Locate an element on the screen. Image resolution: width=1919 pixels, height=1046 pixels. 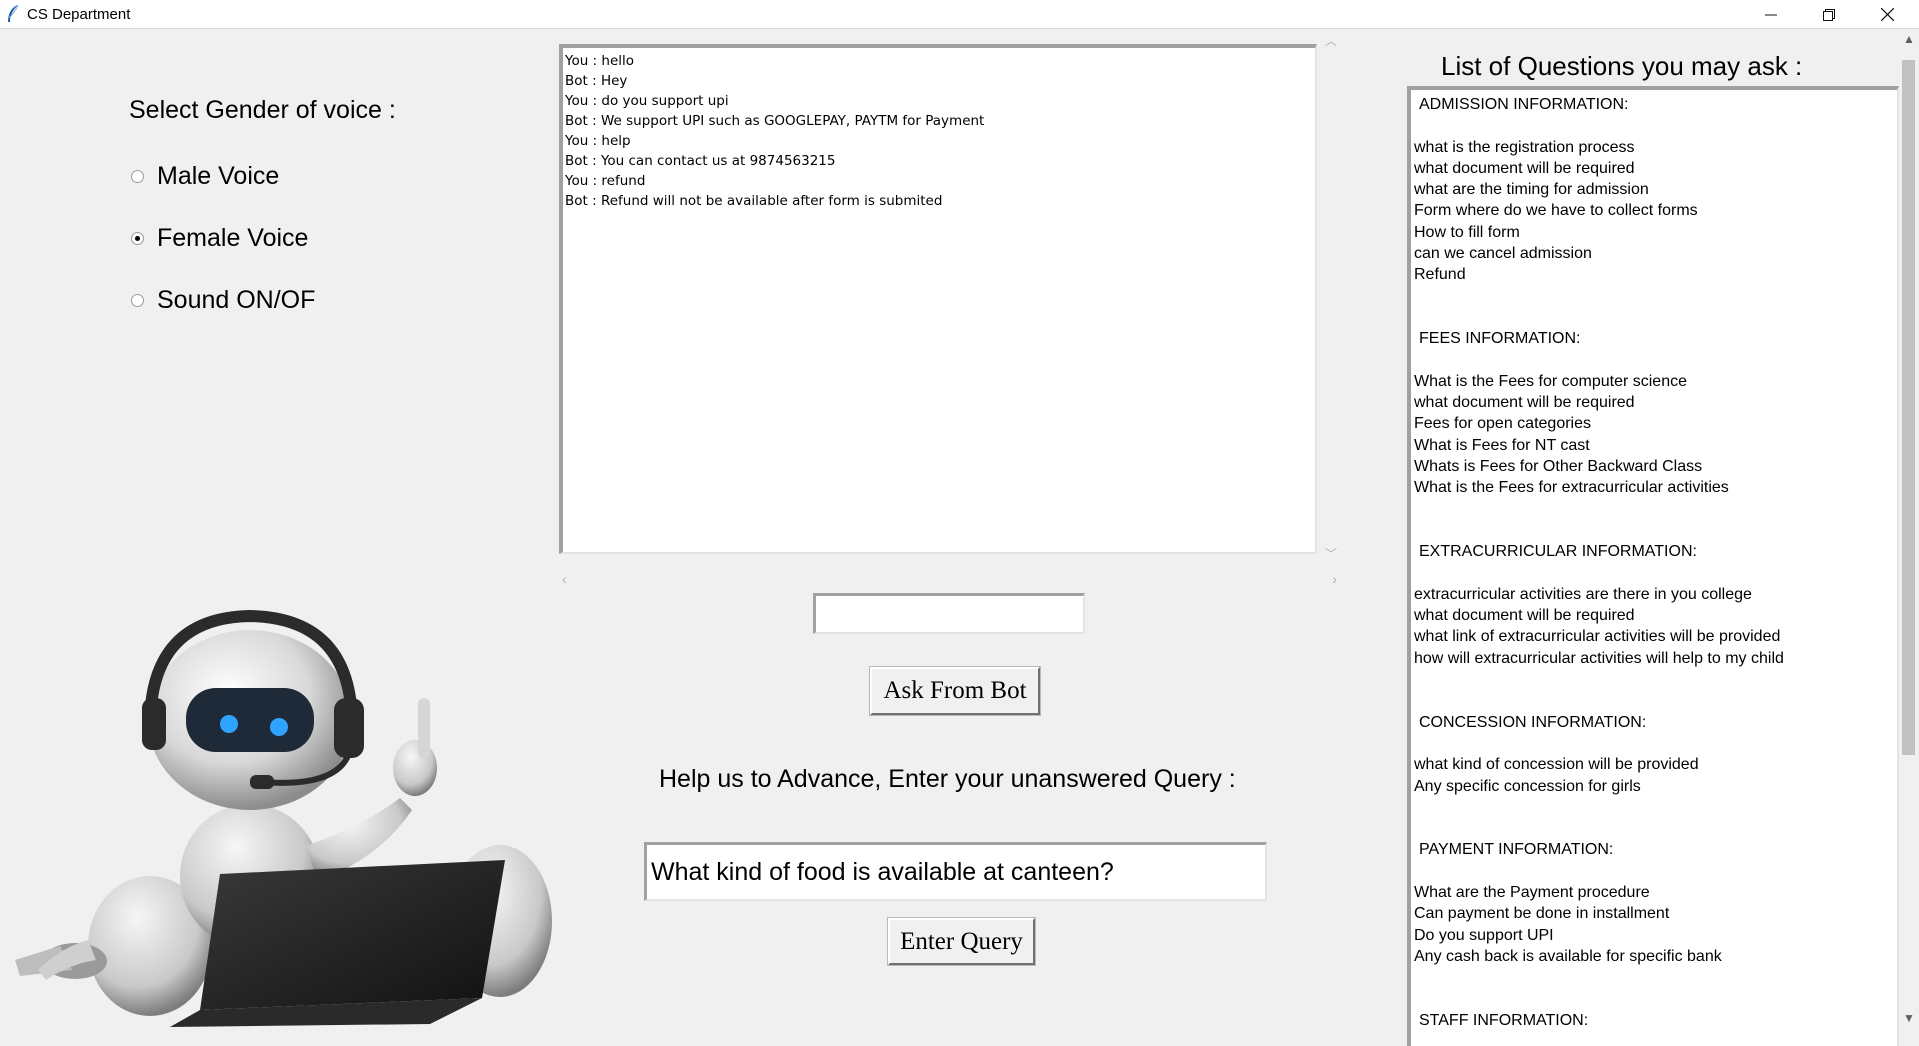
male-voice-radio: Male Voice is located at coordinates (205, 176).